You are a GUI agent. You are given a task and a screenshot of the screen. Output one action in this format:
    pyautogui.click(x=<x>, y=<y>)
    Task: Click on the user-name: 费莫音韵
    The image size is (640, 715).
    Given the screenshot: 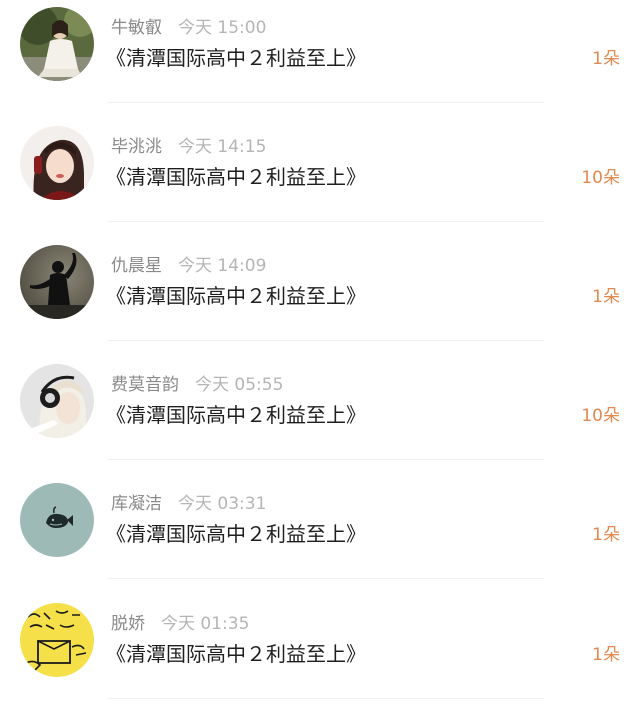 What is the action you would take?
    pyautogui.click(x=145, y=385)
    